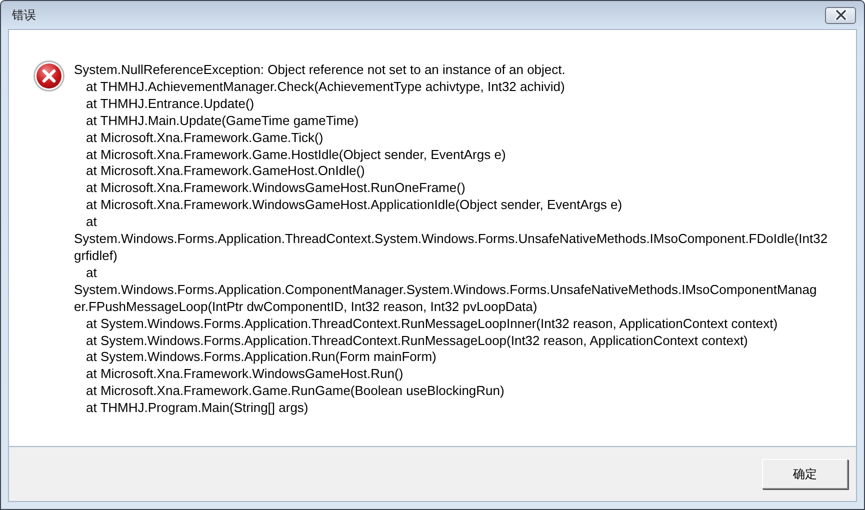  What do you see at coordinates (204, 138) in the screenshot?
I see `message-line: at Microsoft.Xna.Framework.Game.Tick()` at bounding box center [204, 138].